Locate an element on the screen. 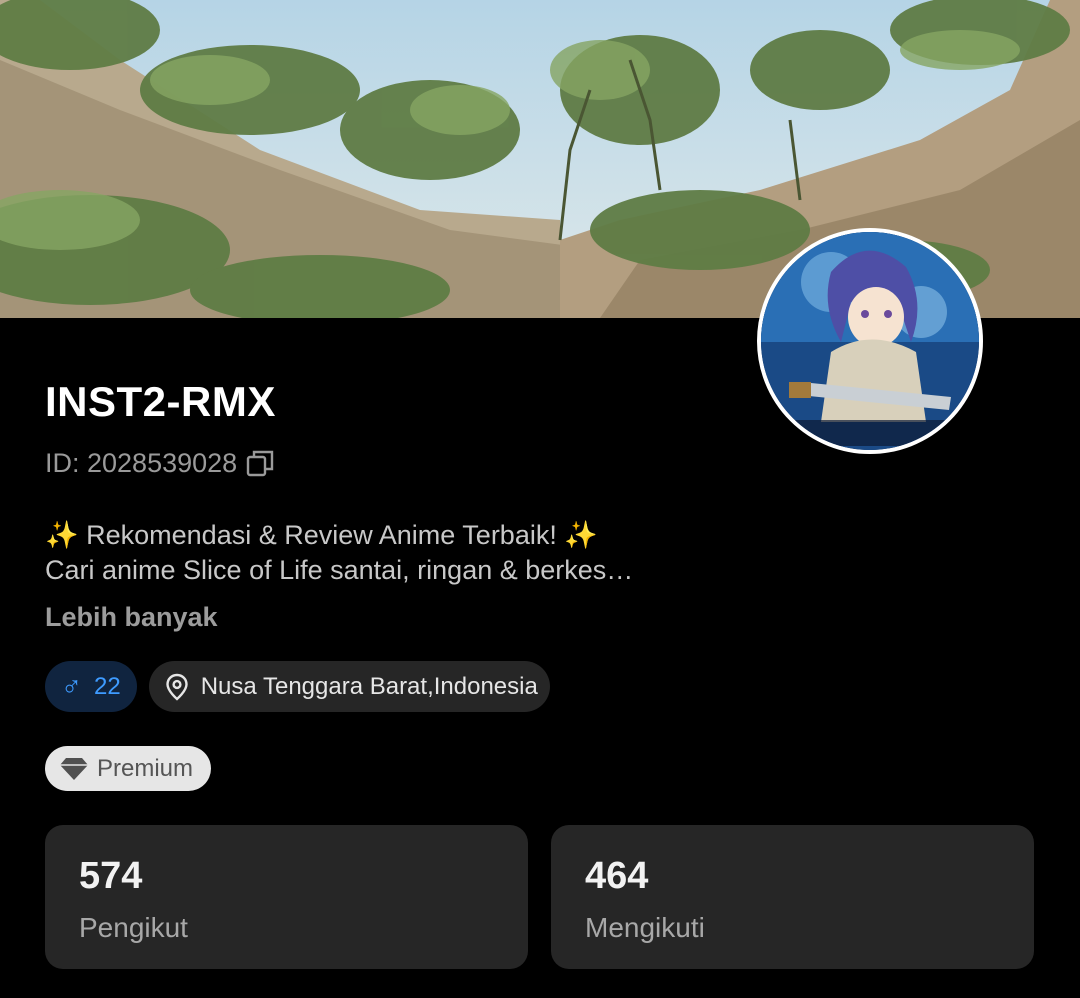 The width and height of the screenshot is (1080, 998). user-id-row: ID: 2028539028 is located at coordinates (160, 463).